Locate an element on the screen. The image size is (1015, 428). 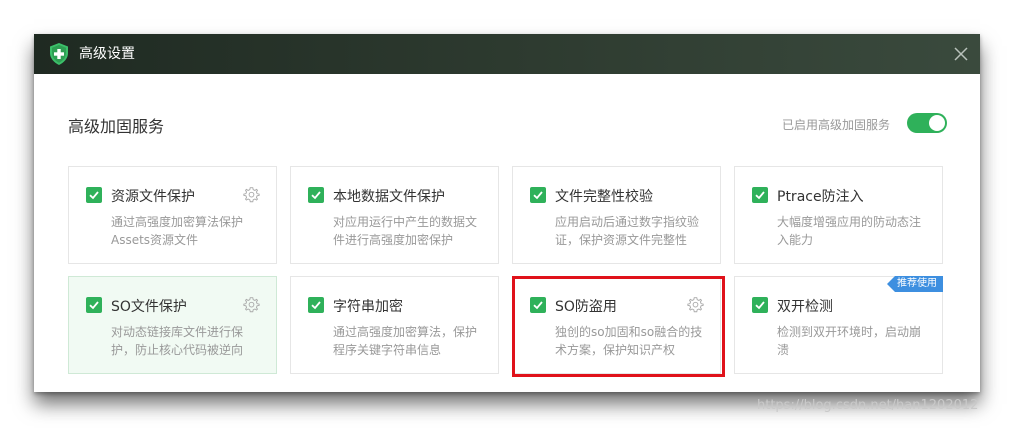
card-description: 对应用运行中产生的数据文件进行高强度加密保护 is located at coordinates (405, 231).